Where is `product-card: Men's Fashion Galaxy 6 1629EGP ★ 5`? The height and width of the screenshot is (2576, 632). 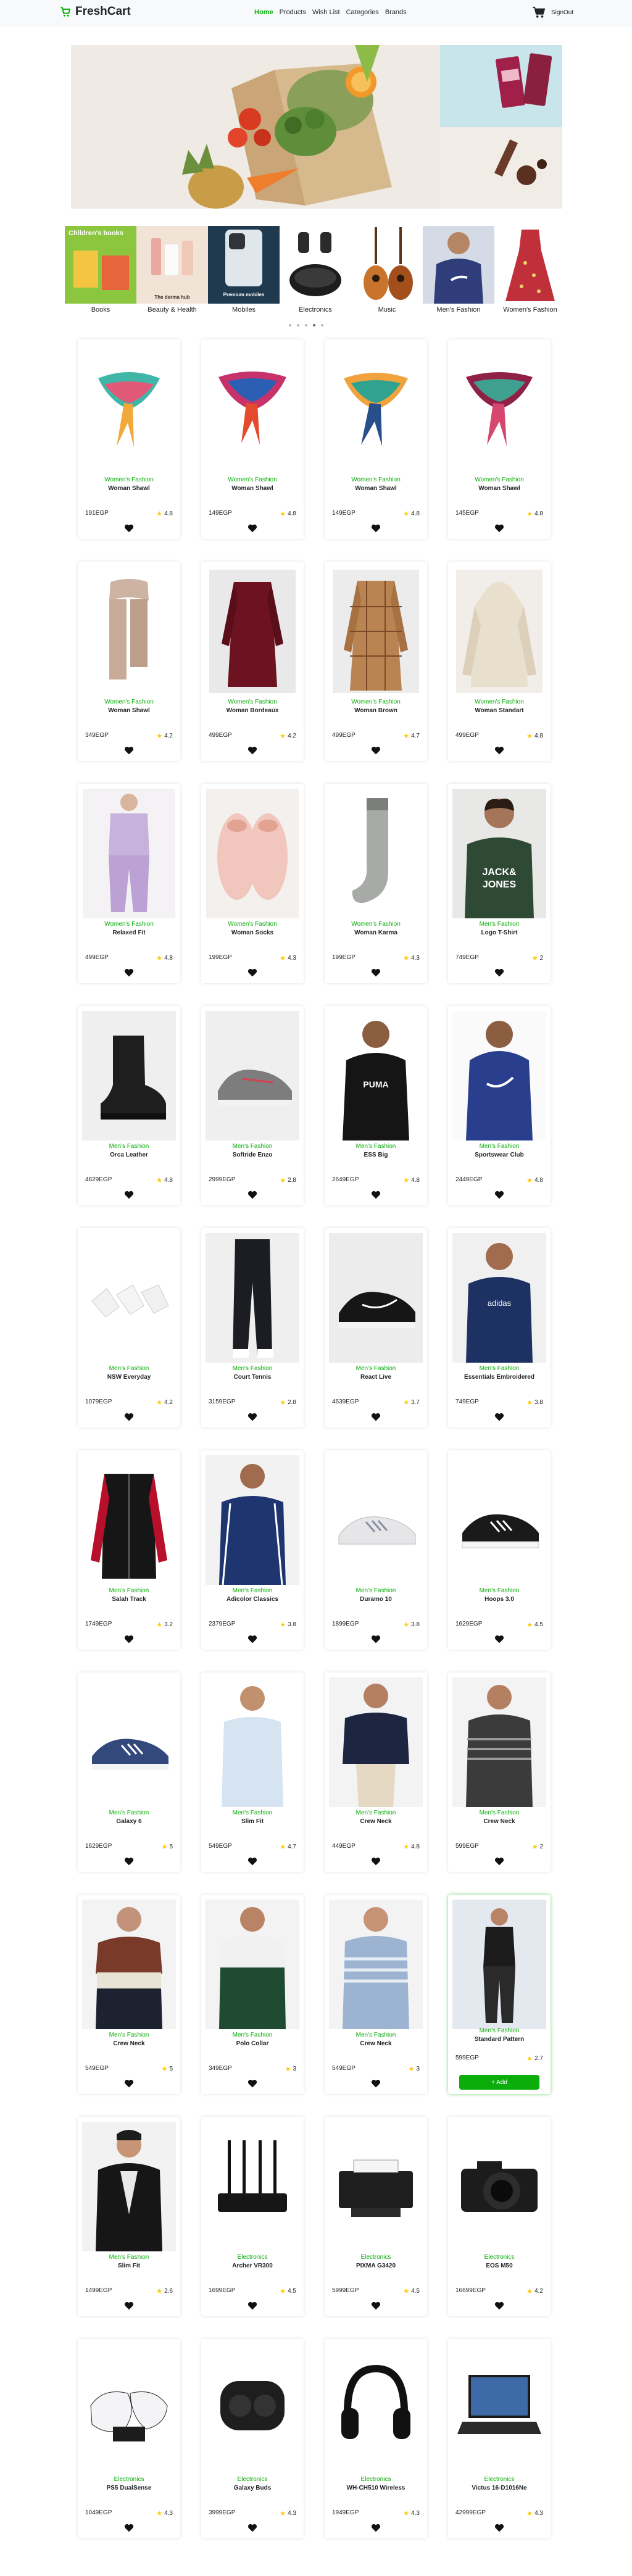
product-card: Men's Fashion Galaxy 6 1629EGP ★ 5 is located at coordinates (129, 1772).